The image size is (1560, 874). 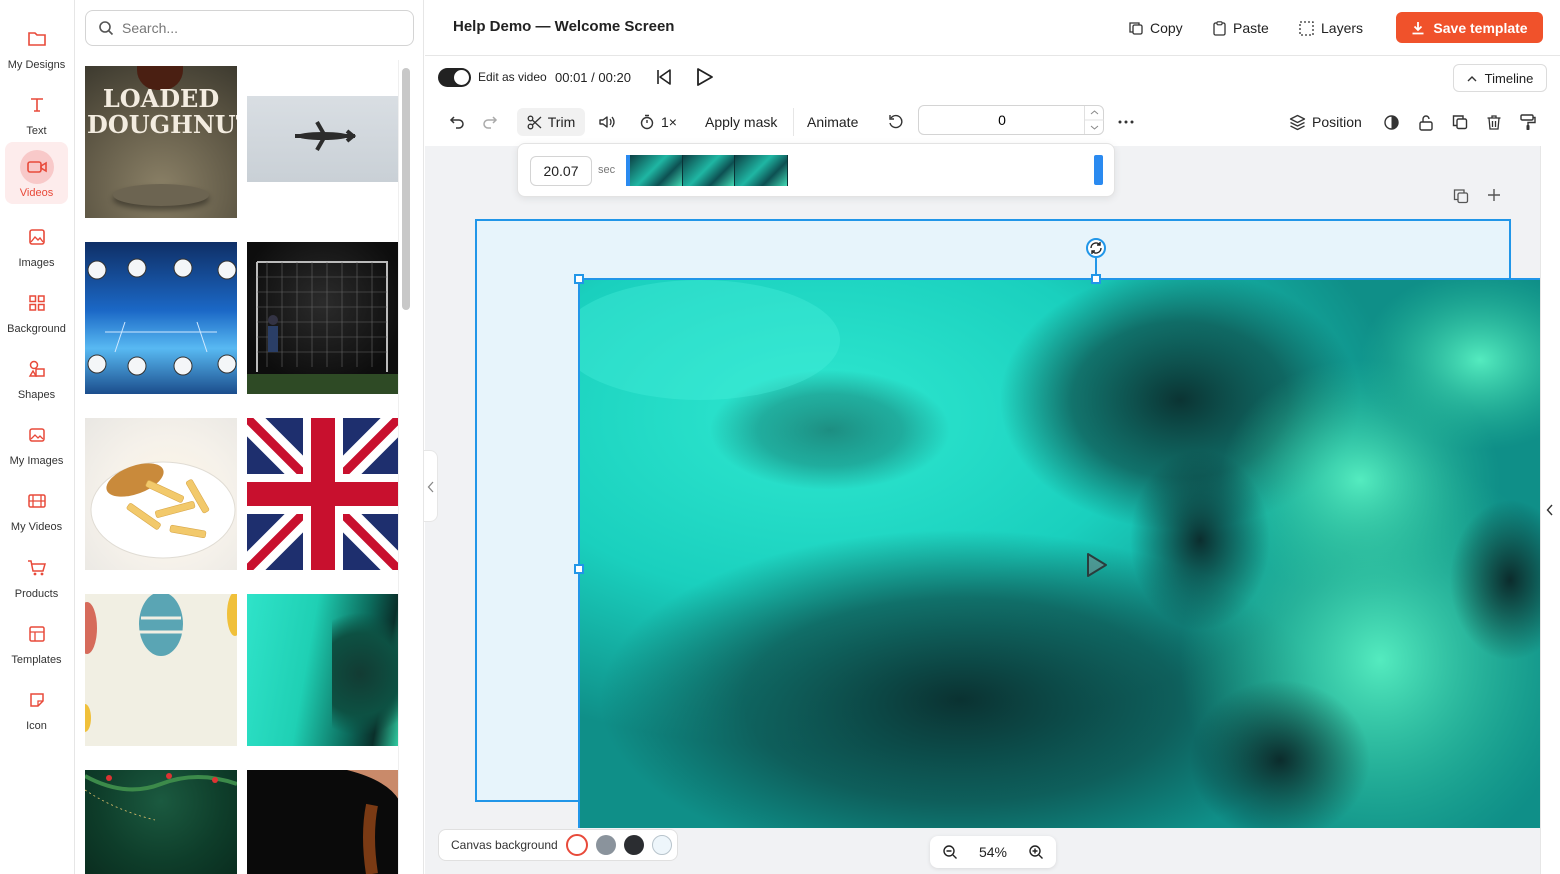 I want to click on grid-icon, so click(x=37, y=303).